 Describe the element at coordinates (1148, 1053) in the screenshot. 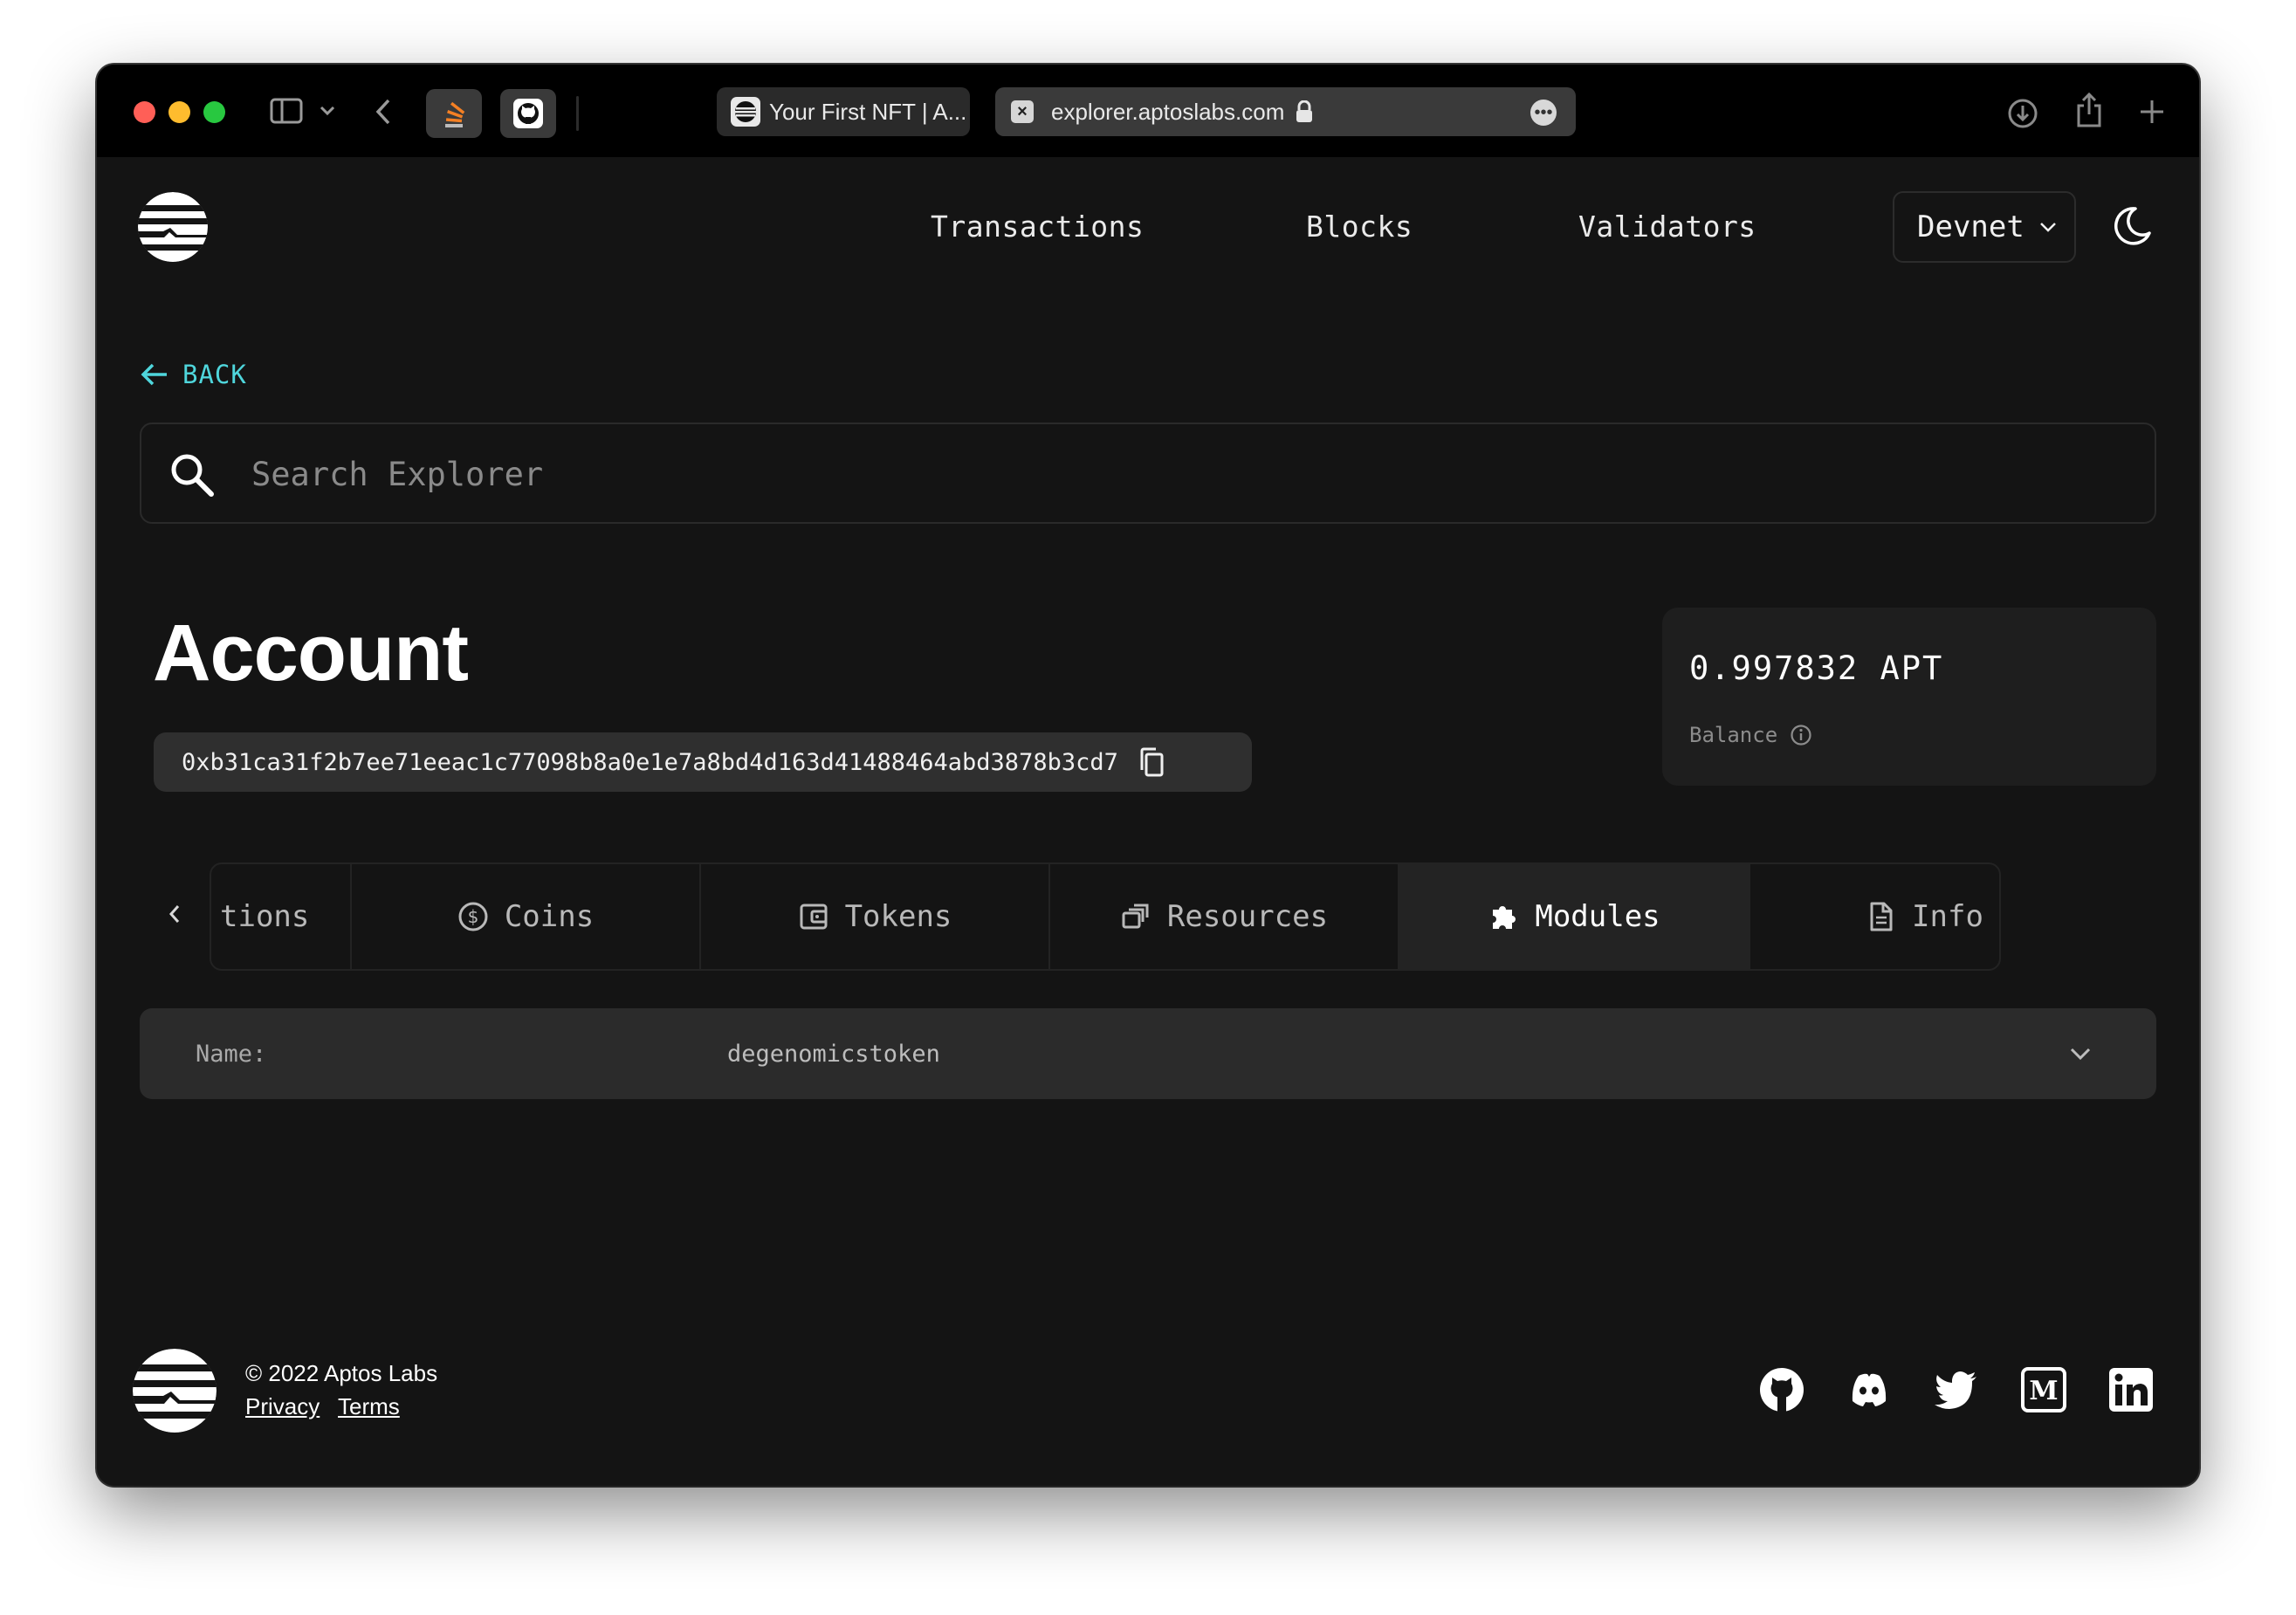

I see `module-row: Name: degenomicstoken` at that location.